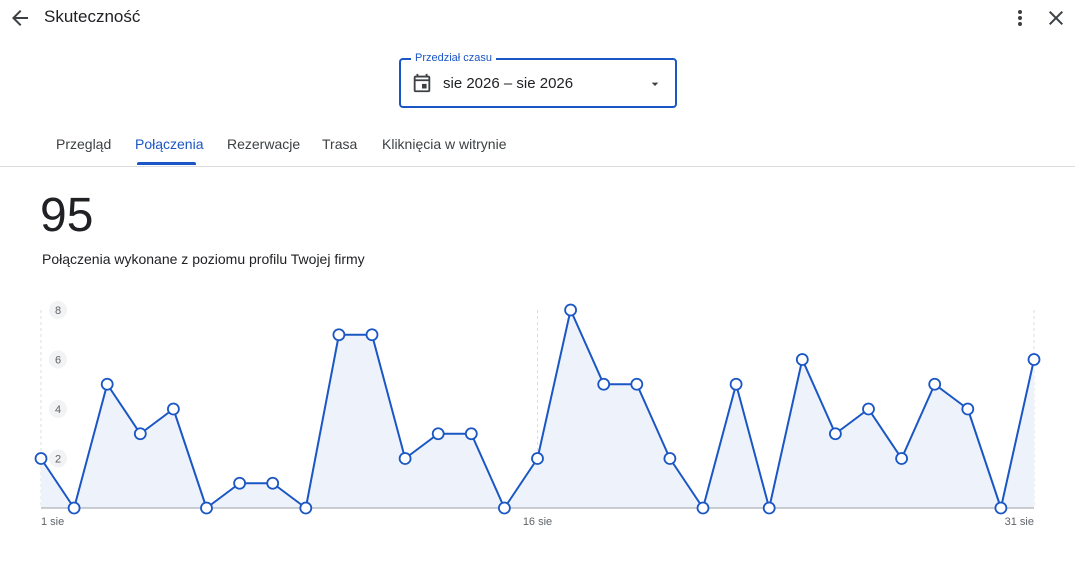  What do you see at coordinates (58, 361) in the screenshot?
I see `y-tick-label-6: 6` at bounding box center [58, 361].